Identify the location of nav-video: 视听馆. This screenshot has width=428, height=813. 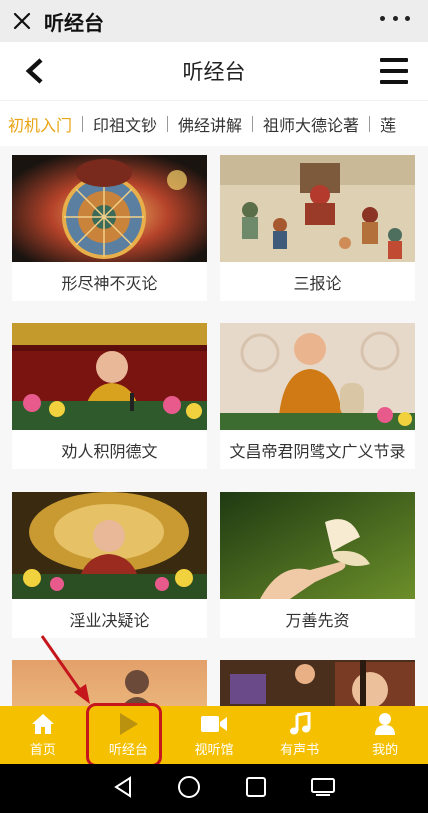
(214, 735).